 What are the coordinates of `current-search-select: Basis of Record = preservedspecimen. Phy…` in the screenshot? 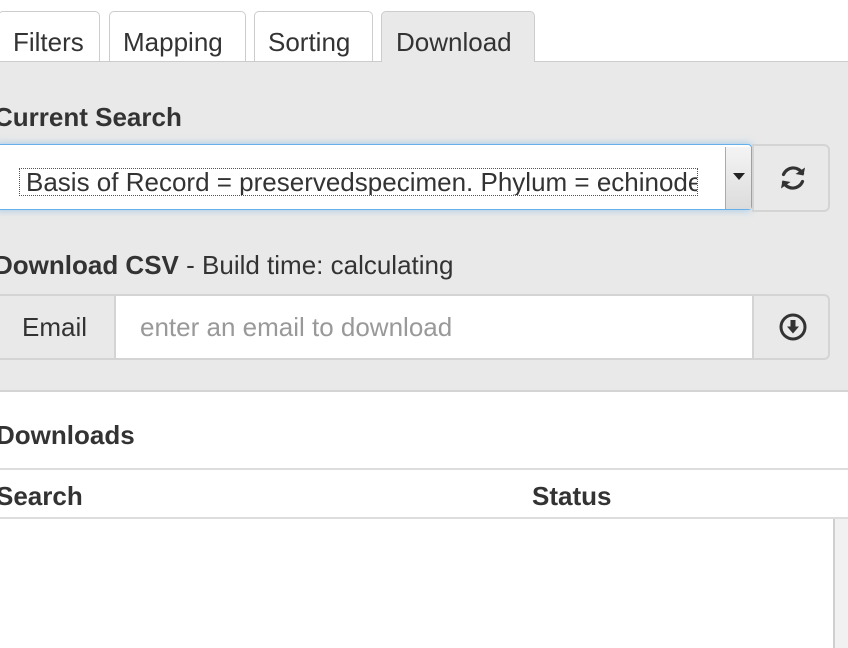 It's located at (376, 177).